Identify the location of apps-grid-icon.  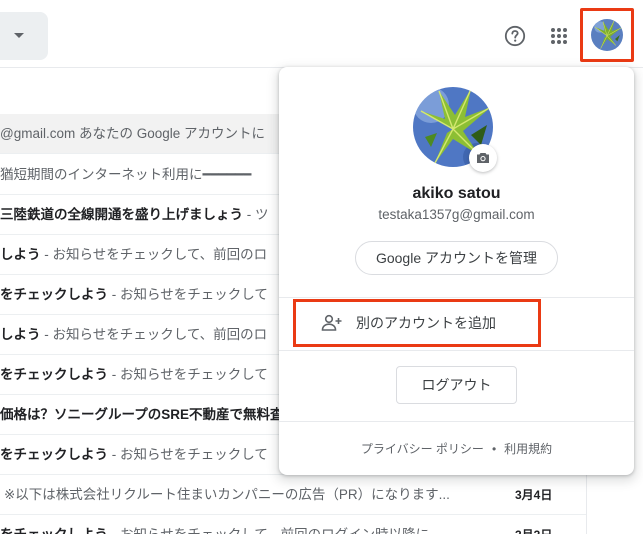
(559, 36).